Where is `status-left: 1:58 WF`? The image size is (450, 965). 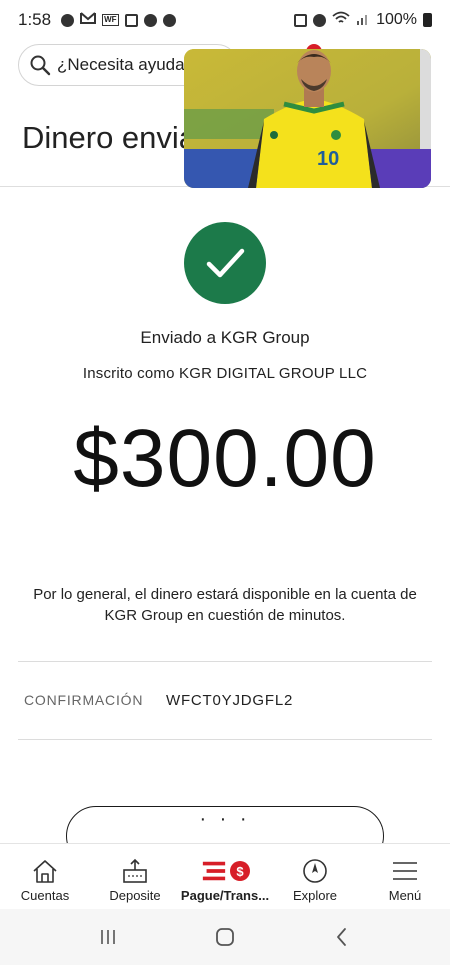
status-left: 1:58 WF is located at coordinates (97, 20).